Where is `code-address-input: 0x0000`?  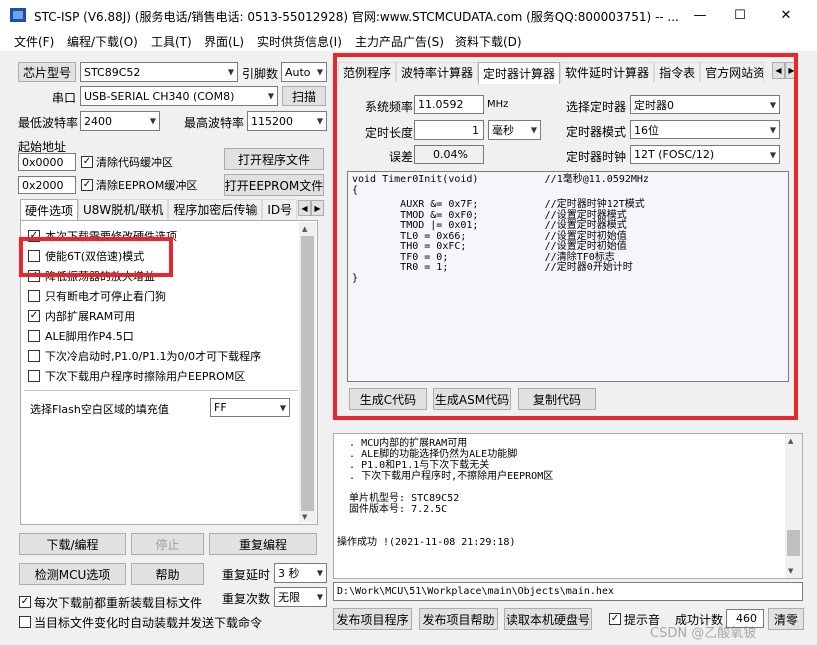
code-address-input: 0x0000 is located at coordinates (47, 162).